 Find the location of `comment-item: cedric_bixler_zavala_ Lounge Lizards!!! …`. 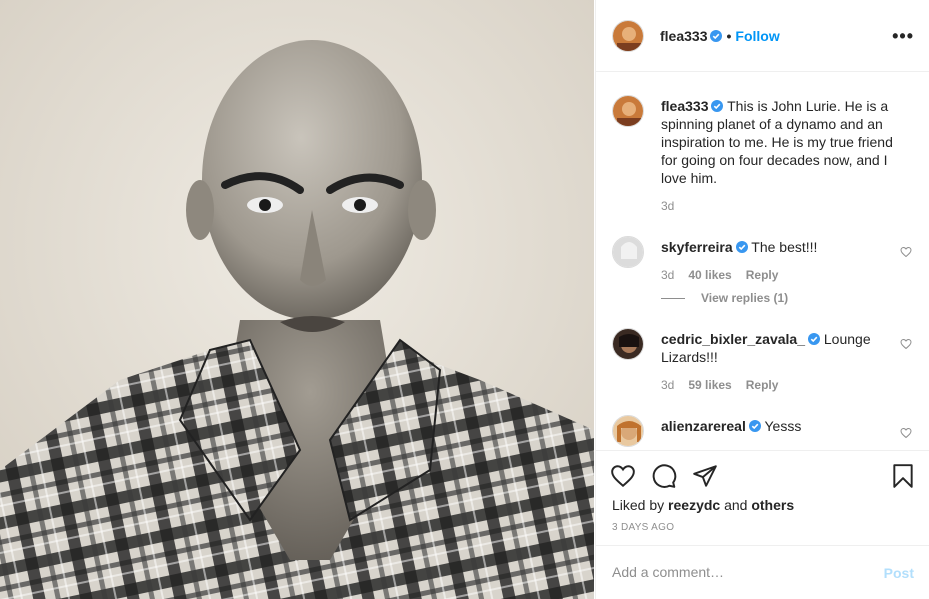

comment-item: cedric_bixler_zavala_ Lounge Lizards!!! … is located at coordinates (762, 363).